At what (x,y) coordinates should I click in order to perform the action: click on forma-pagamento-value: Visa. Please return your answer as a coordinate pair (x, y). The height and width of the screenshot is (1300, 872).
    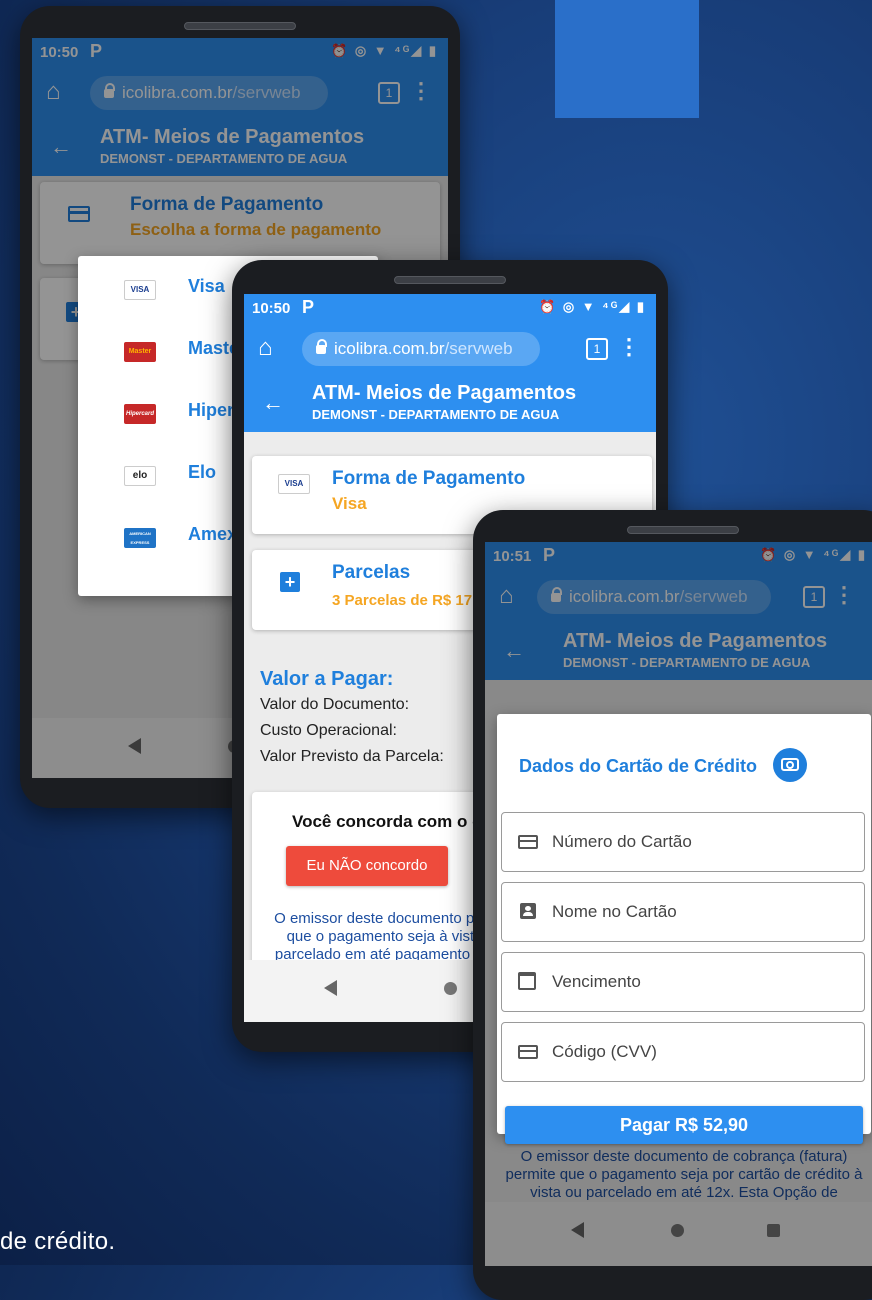
    Looking at the image, I should click on (349, 503).